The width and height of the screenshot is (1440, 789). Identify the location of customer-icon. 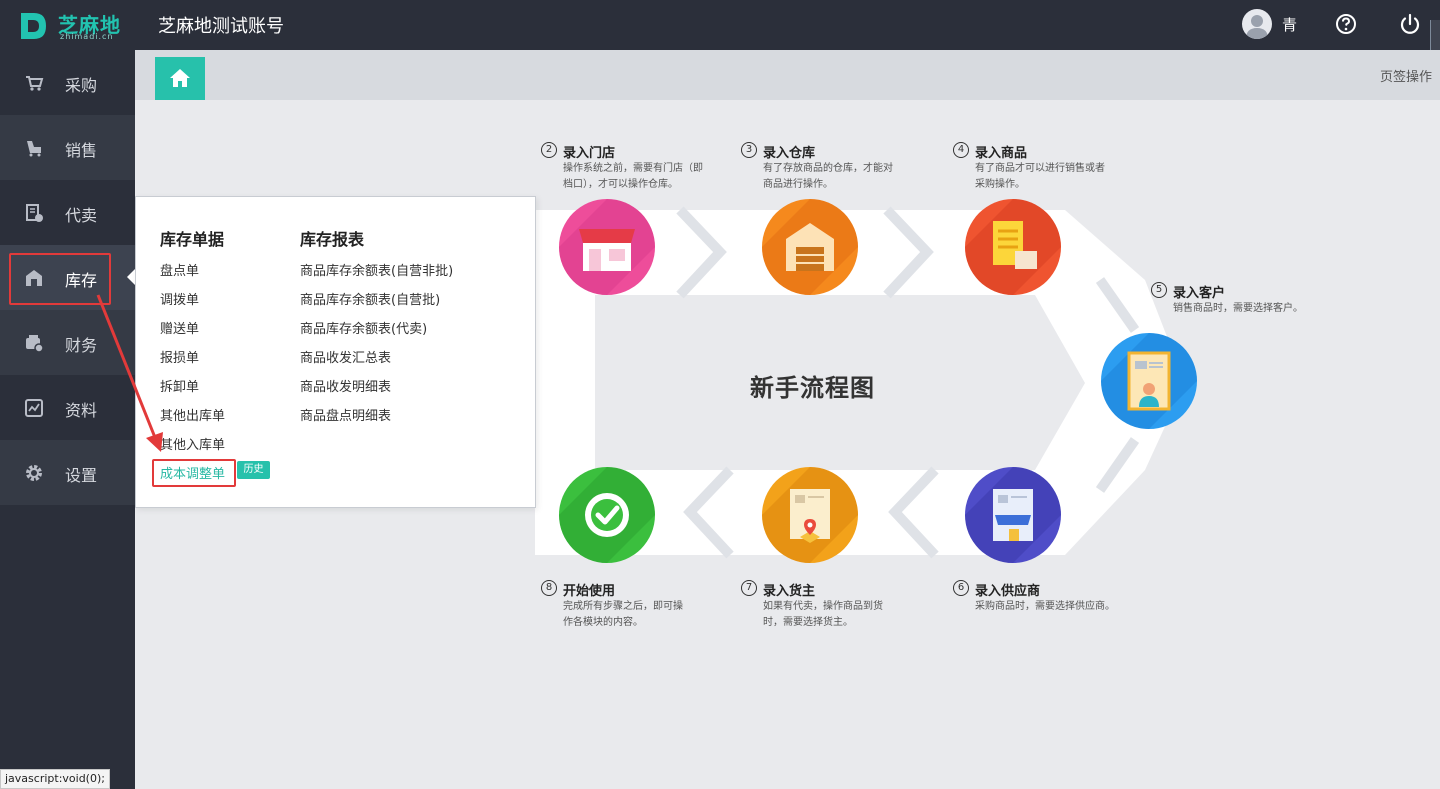
(1149, 381).